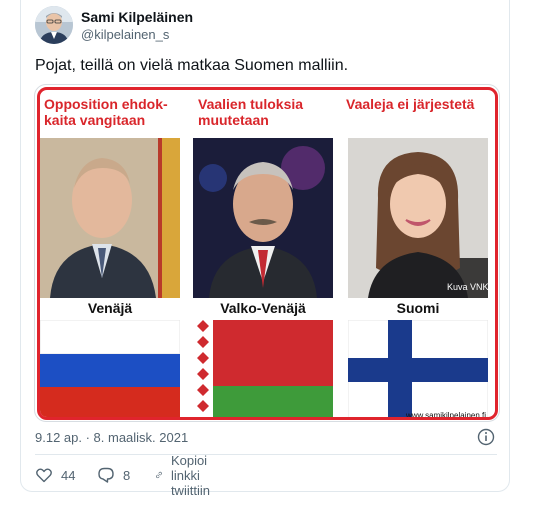 The height and width of the screenshot is (508, 540). What do you see at coordinates (263, 308) in the screenshot?
I see `country-label-belarus: Valko-Venäjä` at bounding box center [263, 308].